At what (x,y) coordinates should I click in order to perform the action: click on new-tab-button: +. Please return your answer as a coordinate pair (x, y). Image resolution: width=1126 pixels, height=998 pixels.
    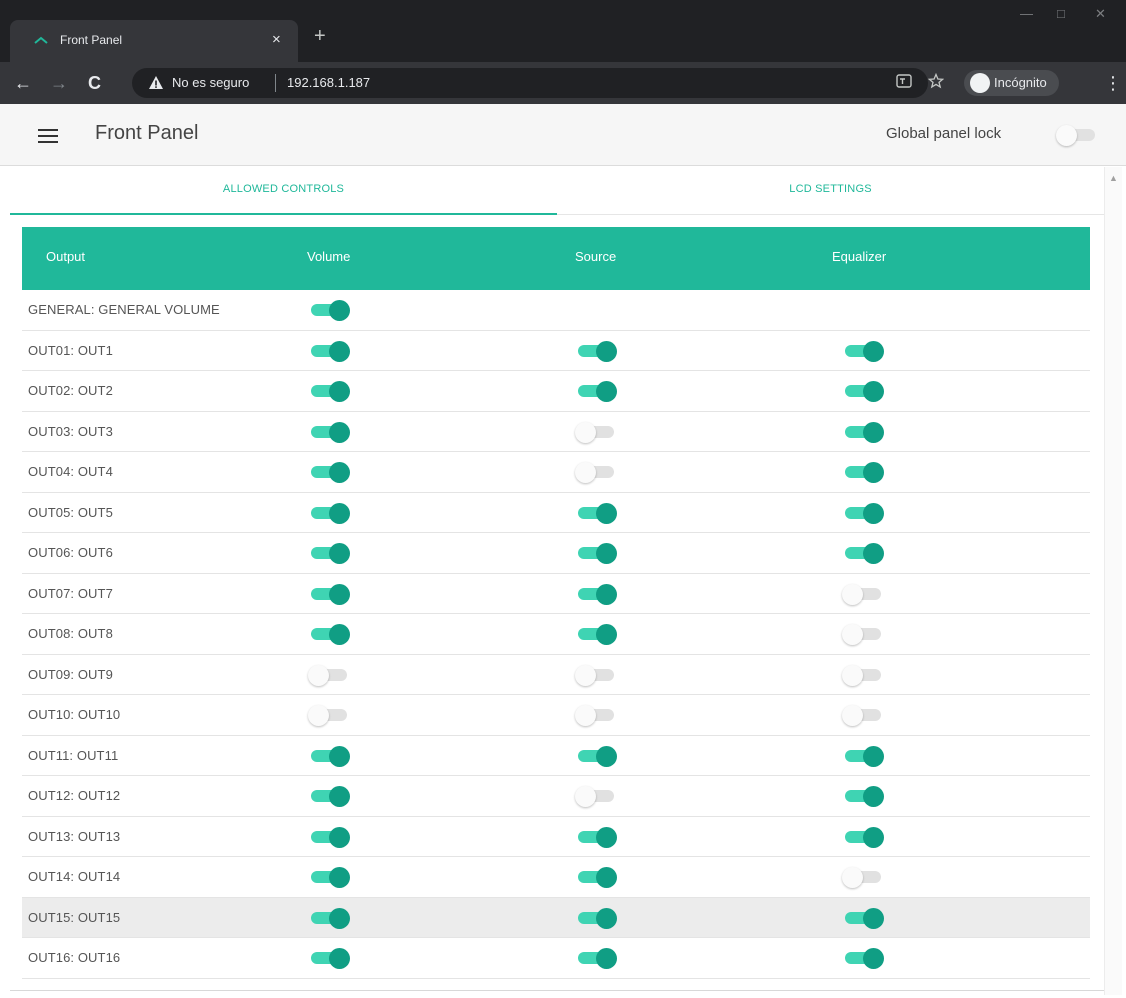
    Looking at the image, I should click on (320, 36).